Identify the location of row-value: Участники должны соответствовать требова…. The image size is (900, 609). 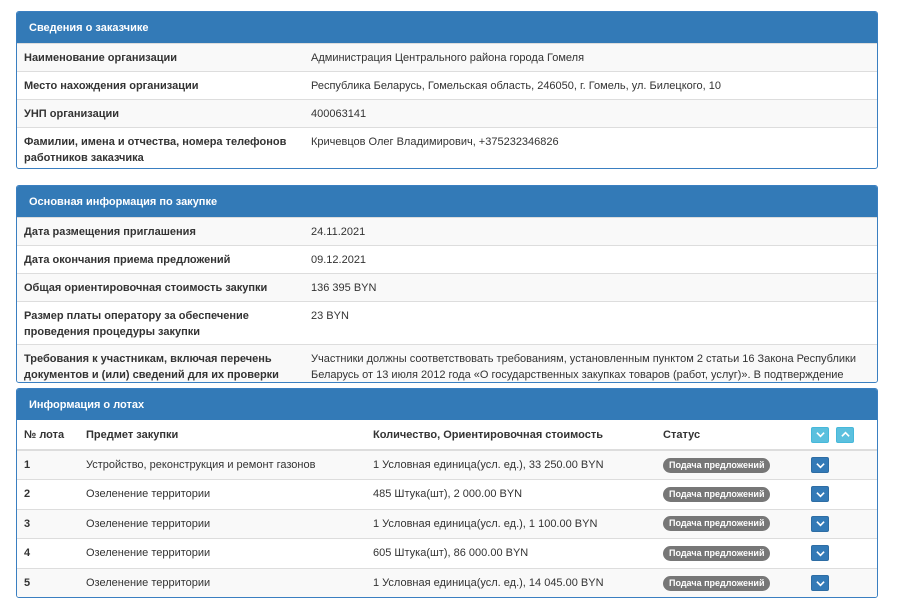
(583, 367).